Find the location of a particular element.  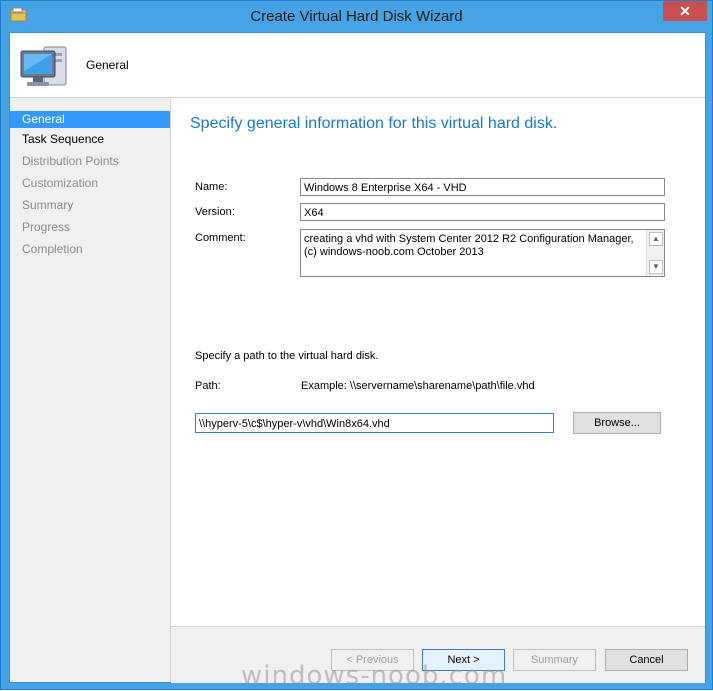

path-field: \\hyperv-5\c$\hyper-v\vhd\Win8x64.vhd is located at coordinates (374, 423).